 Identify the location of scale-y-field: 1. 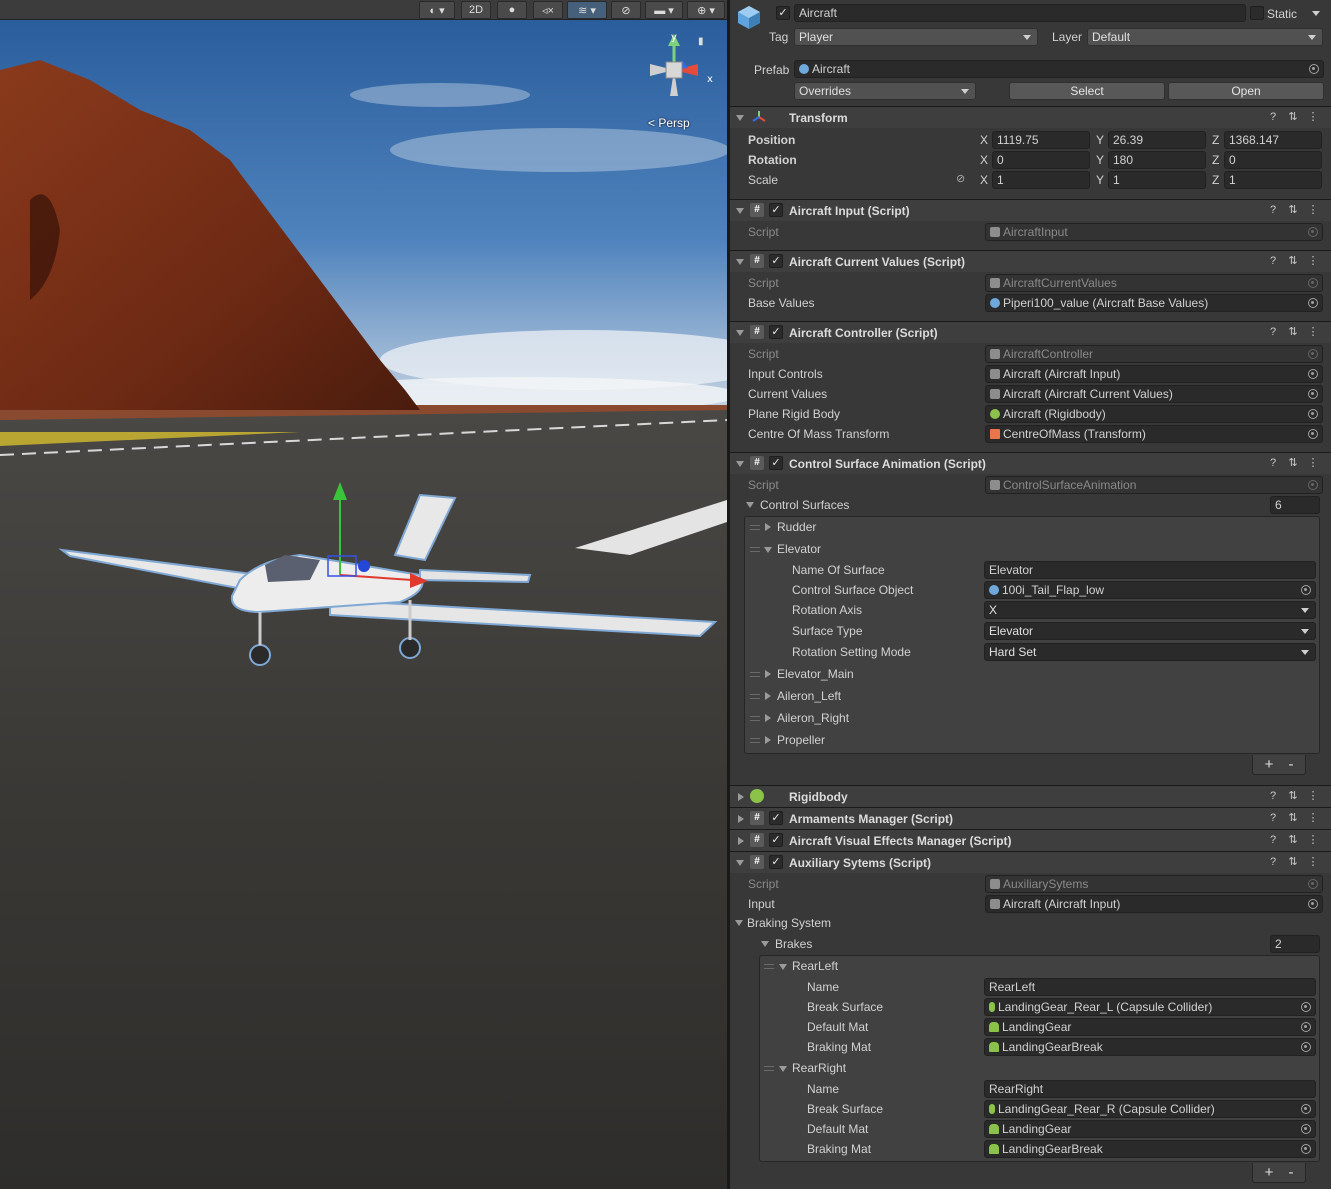
(1157, 180).